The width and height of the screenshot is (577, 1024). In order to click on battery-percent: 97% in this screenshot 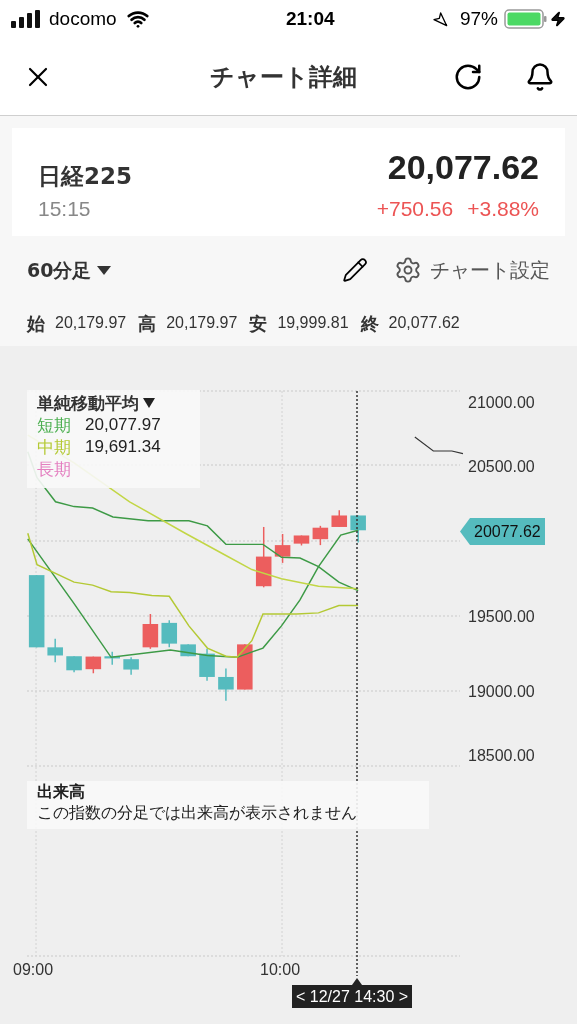, I will do `click(478, 18)`.